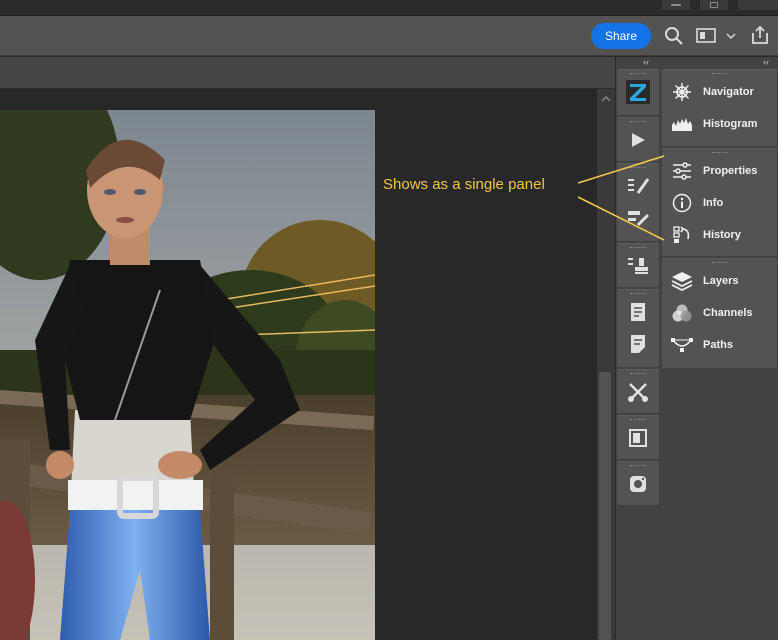 This screenshot has height=640, width=778. What do you see at coordinates (646, 62) in the screenshot?
I see `collapse-dock-icon: ‹‹` at bounding box center [646, 62].